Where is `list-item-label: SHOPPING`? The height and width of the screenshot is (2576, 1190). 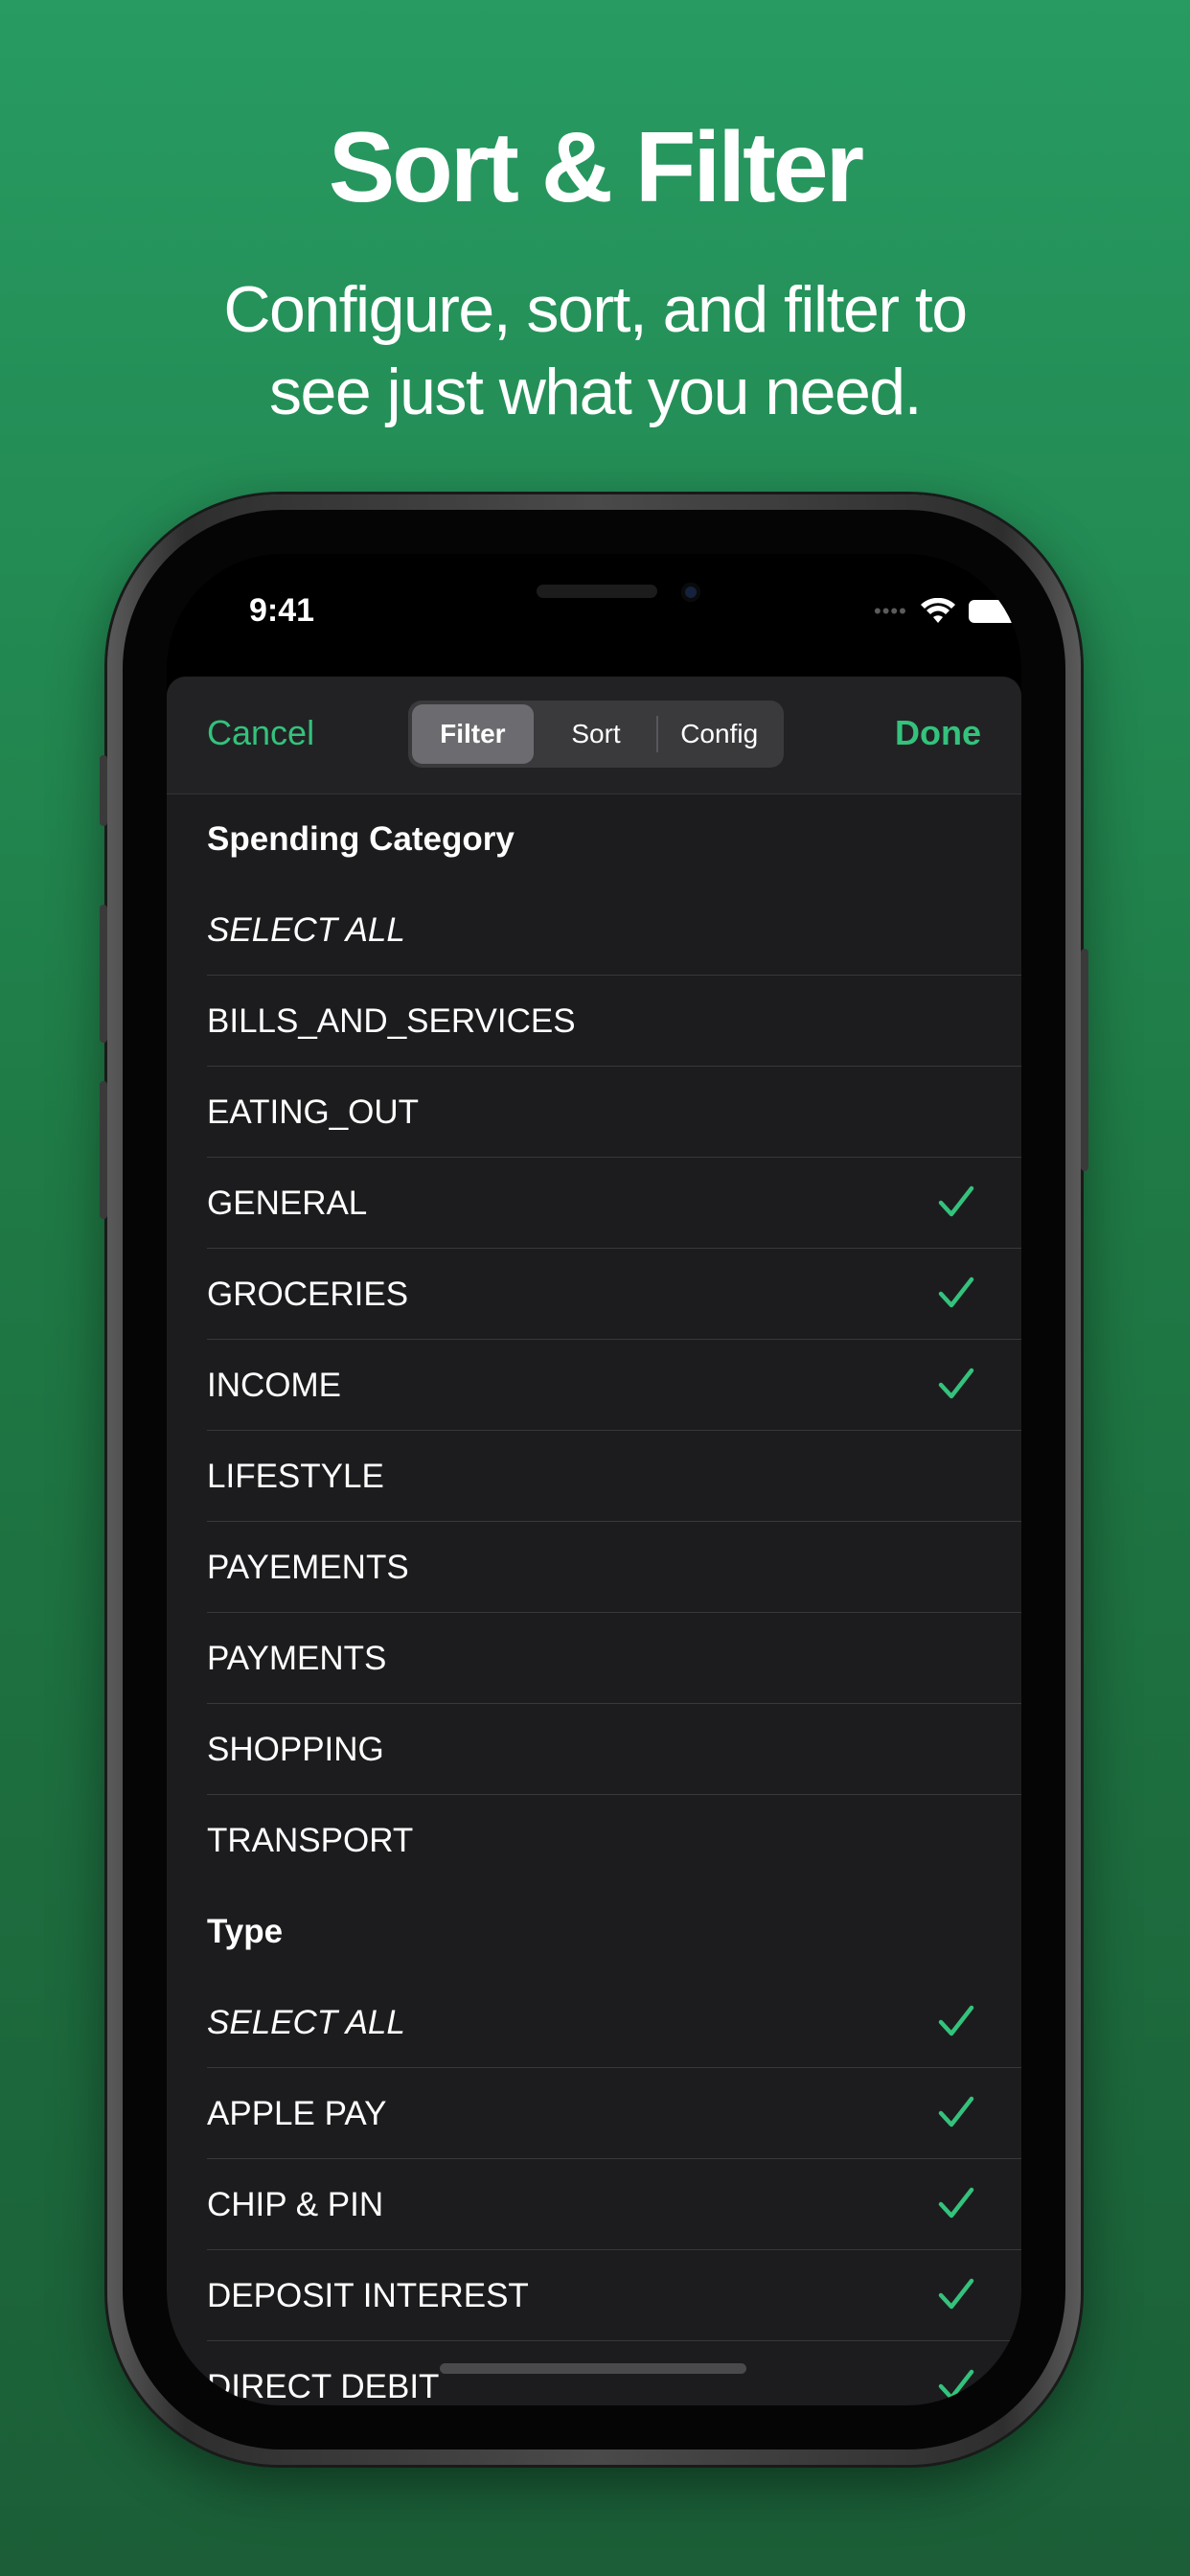 list-item-label: SHOPPING is located at coordinates (295, 1749).